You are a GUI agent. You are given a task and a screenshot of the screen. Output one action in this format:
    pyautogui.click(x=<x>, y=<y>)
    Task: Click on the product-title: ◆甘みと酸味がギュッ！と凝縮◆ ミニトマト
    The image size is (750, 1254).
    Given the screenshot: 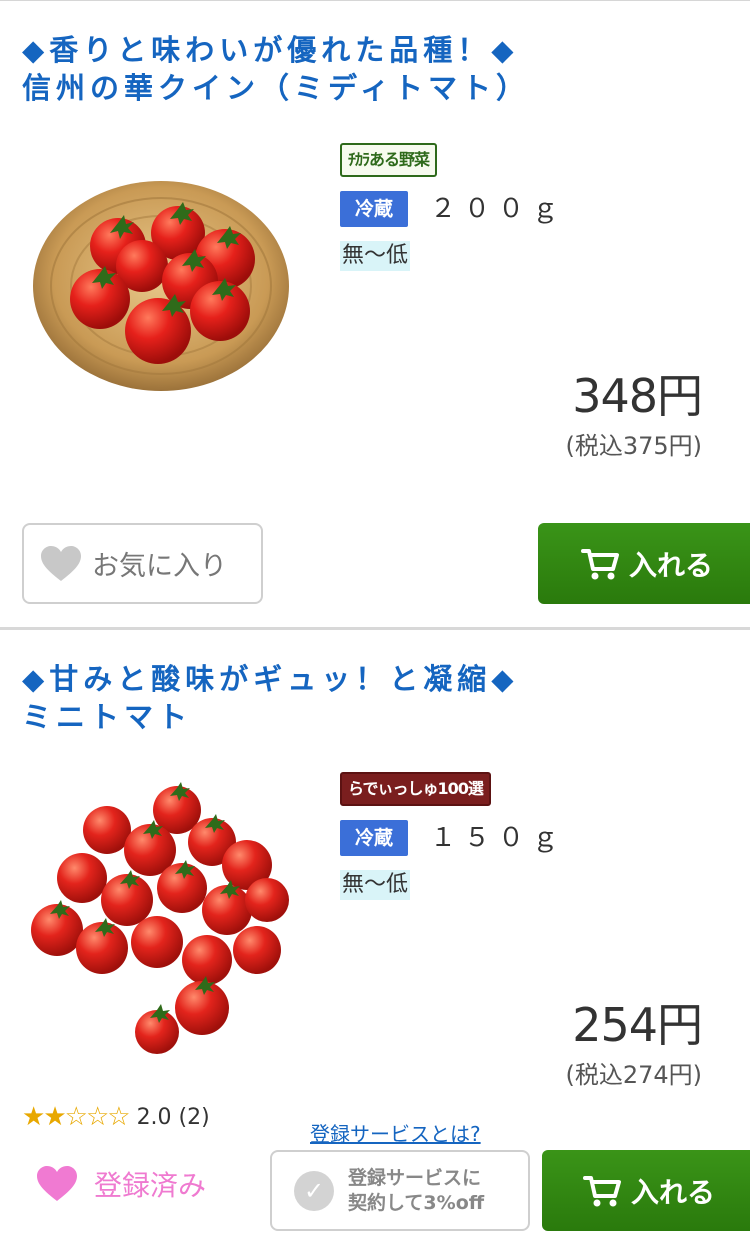 What is the action you would take?
    pyautogui.click(x=270, y=698)
    